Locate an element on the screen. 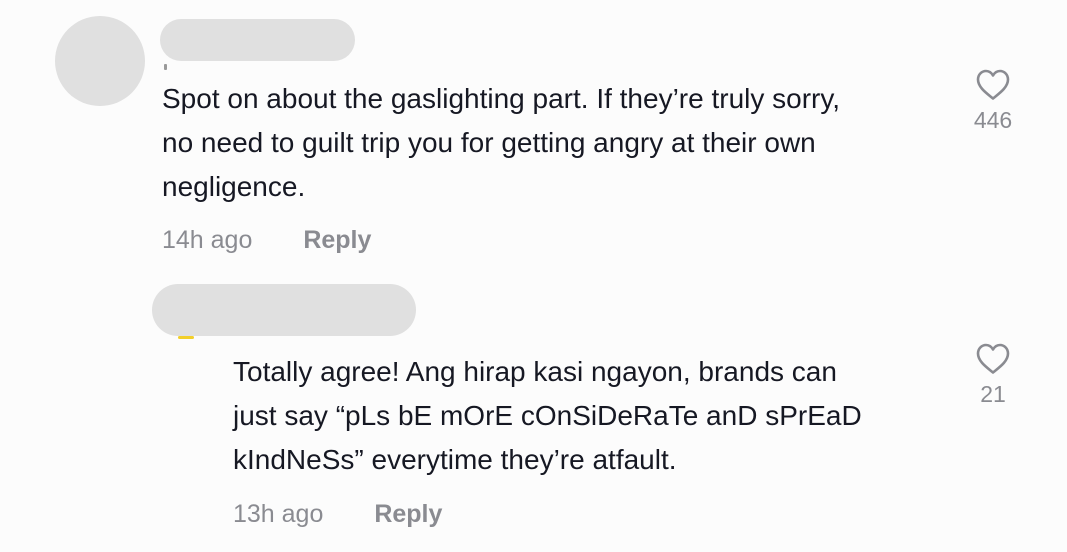 The height and width of the screenshot is (552, 1067). comment-timestamp: 13h ago is located at coordinates (278, 514).